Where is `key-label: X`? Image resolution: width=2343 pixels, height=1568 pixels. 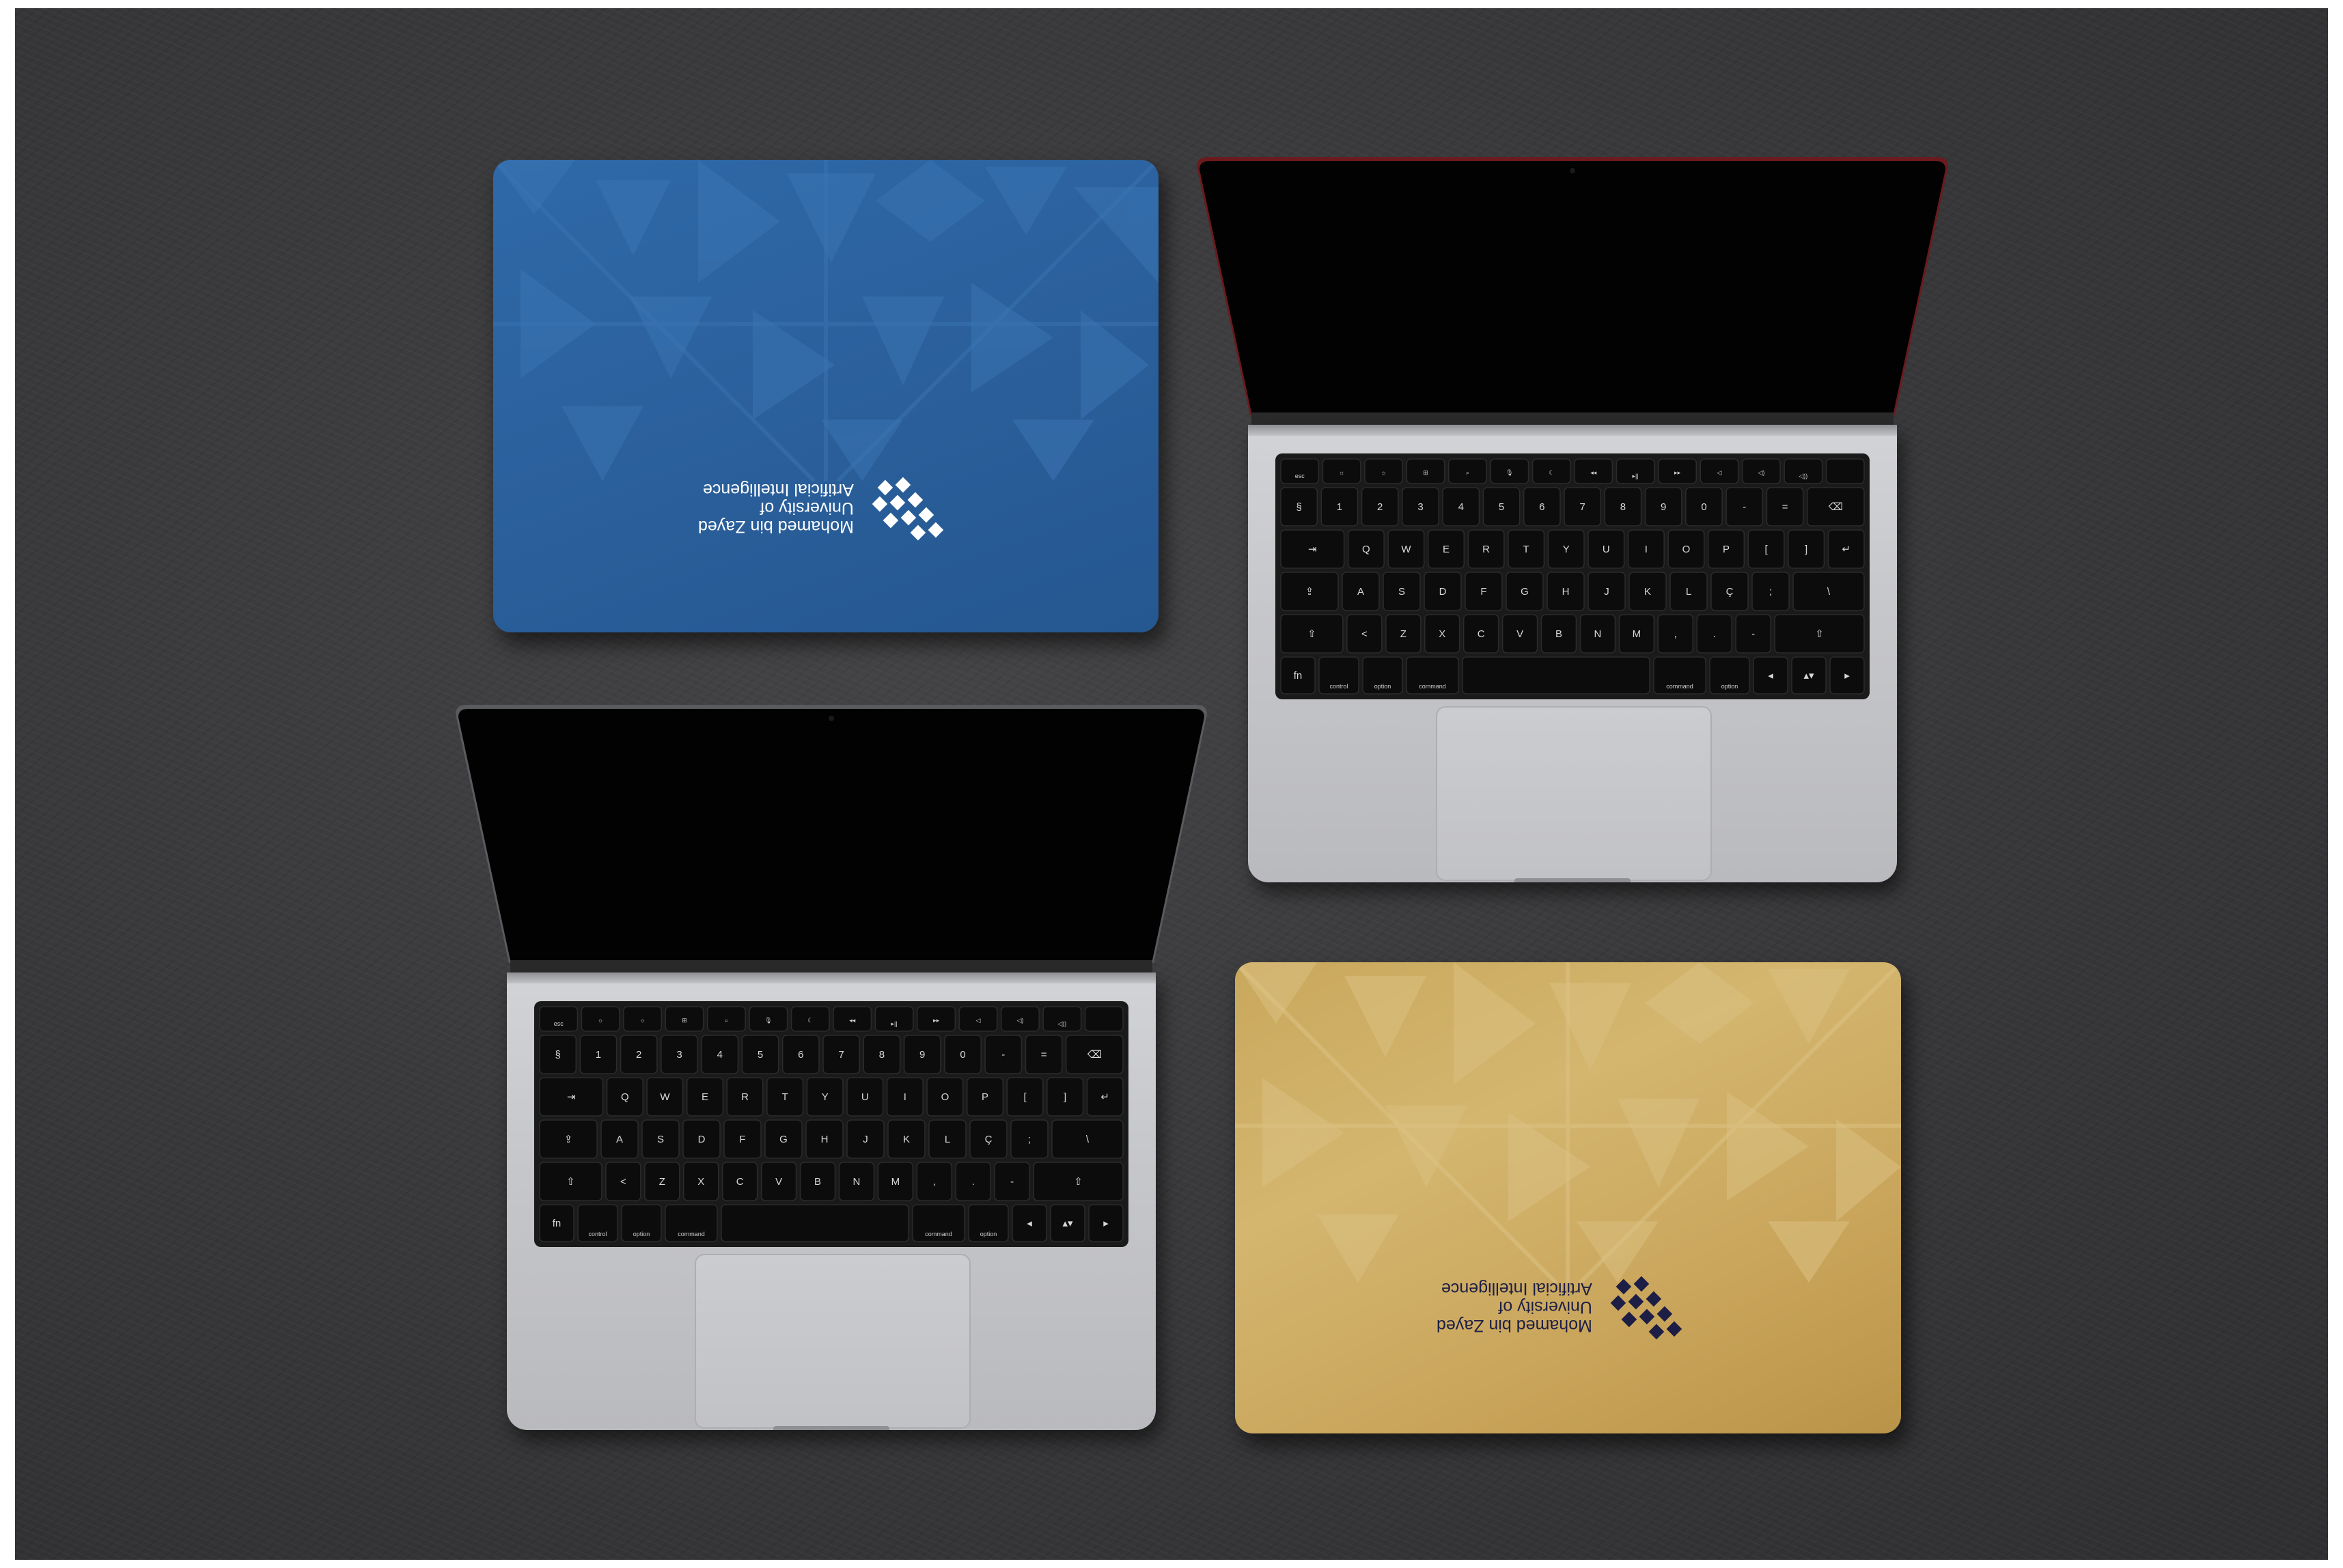 key-label: X is located at coordinates (1442, 634).